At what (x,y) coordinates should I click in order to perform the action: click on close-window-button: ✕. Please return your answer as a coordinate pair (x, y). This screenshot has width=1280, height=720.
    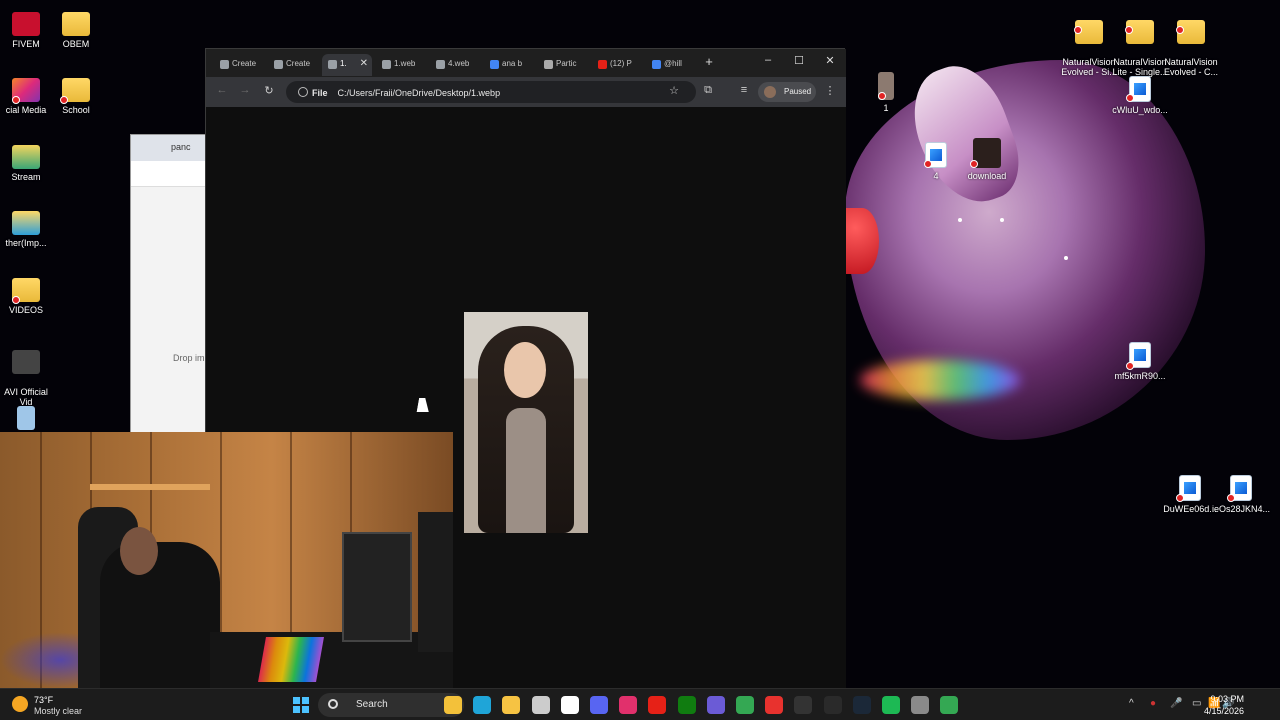
    Looking at the image, I should click on (830, 60).